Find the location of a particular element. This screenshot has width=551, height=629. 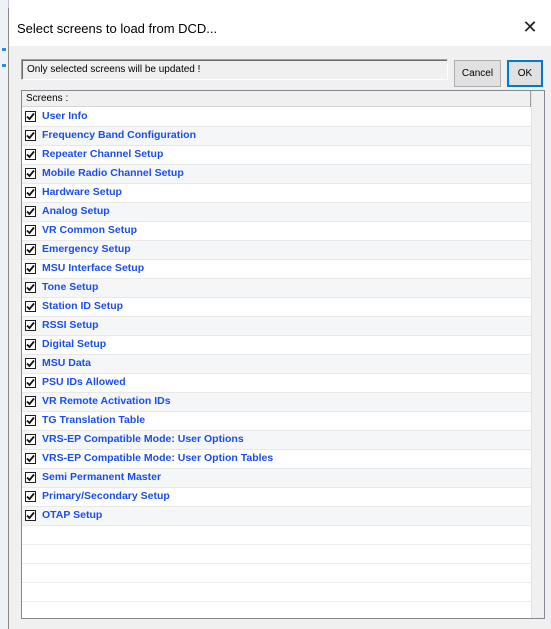

list-item-label: Repeater Channel Setup is located at coordinates (103, 154).